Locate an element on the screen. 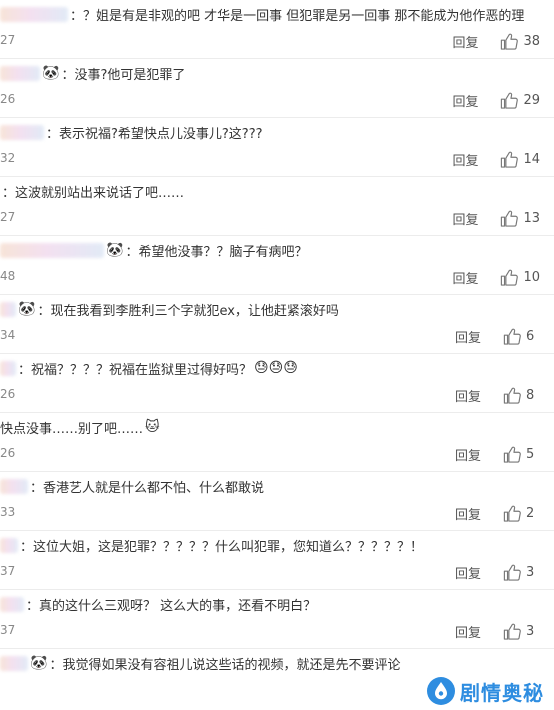 This screenshot has height=710, width=554. comment-item: ：这波就别站出来说话了吧…… 27 回复 13 is located at coordinates (277, 206).